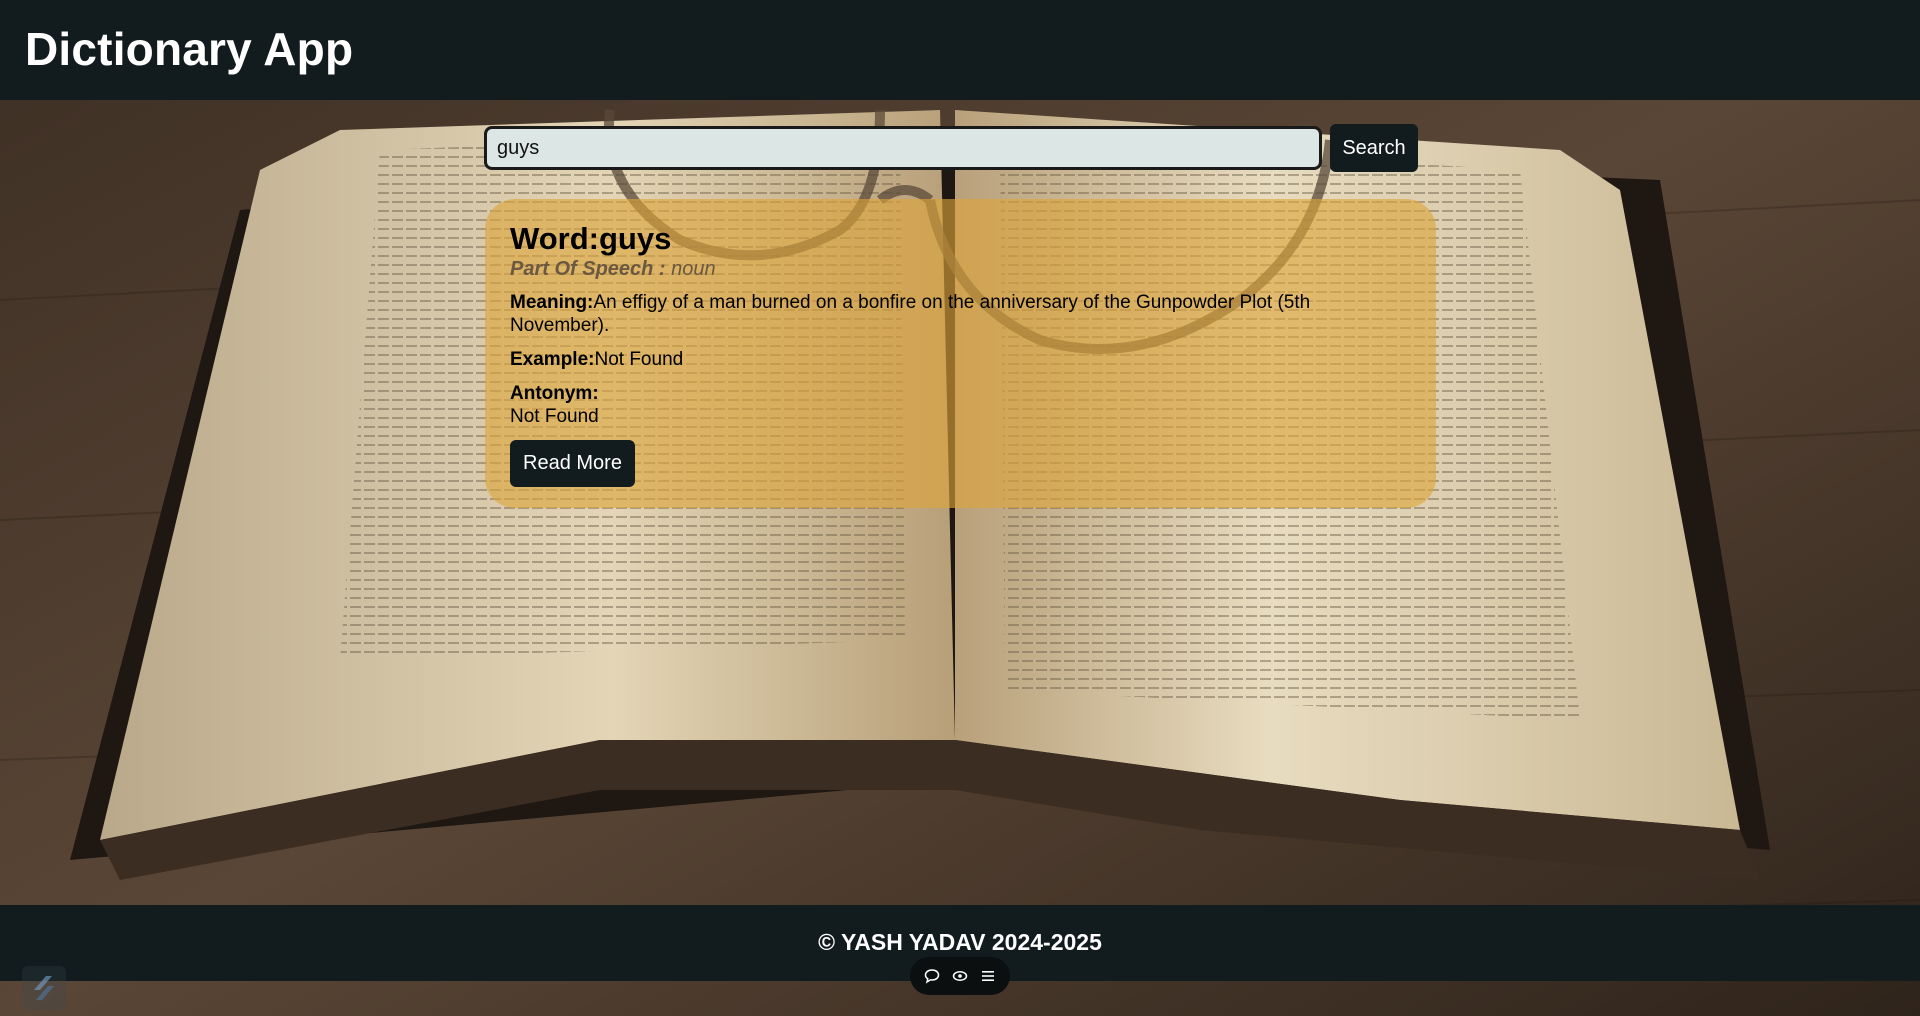 Image resolution: width=1920 pixels, height=1016 pixels. What do you see at coordinates (1374, 148) in the screenshot?
I see `search-button: Search` at bounding box center [1374, 148].